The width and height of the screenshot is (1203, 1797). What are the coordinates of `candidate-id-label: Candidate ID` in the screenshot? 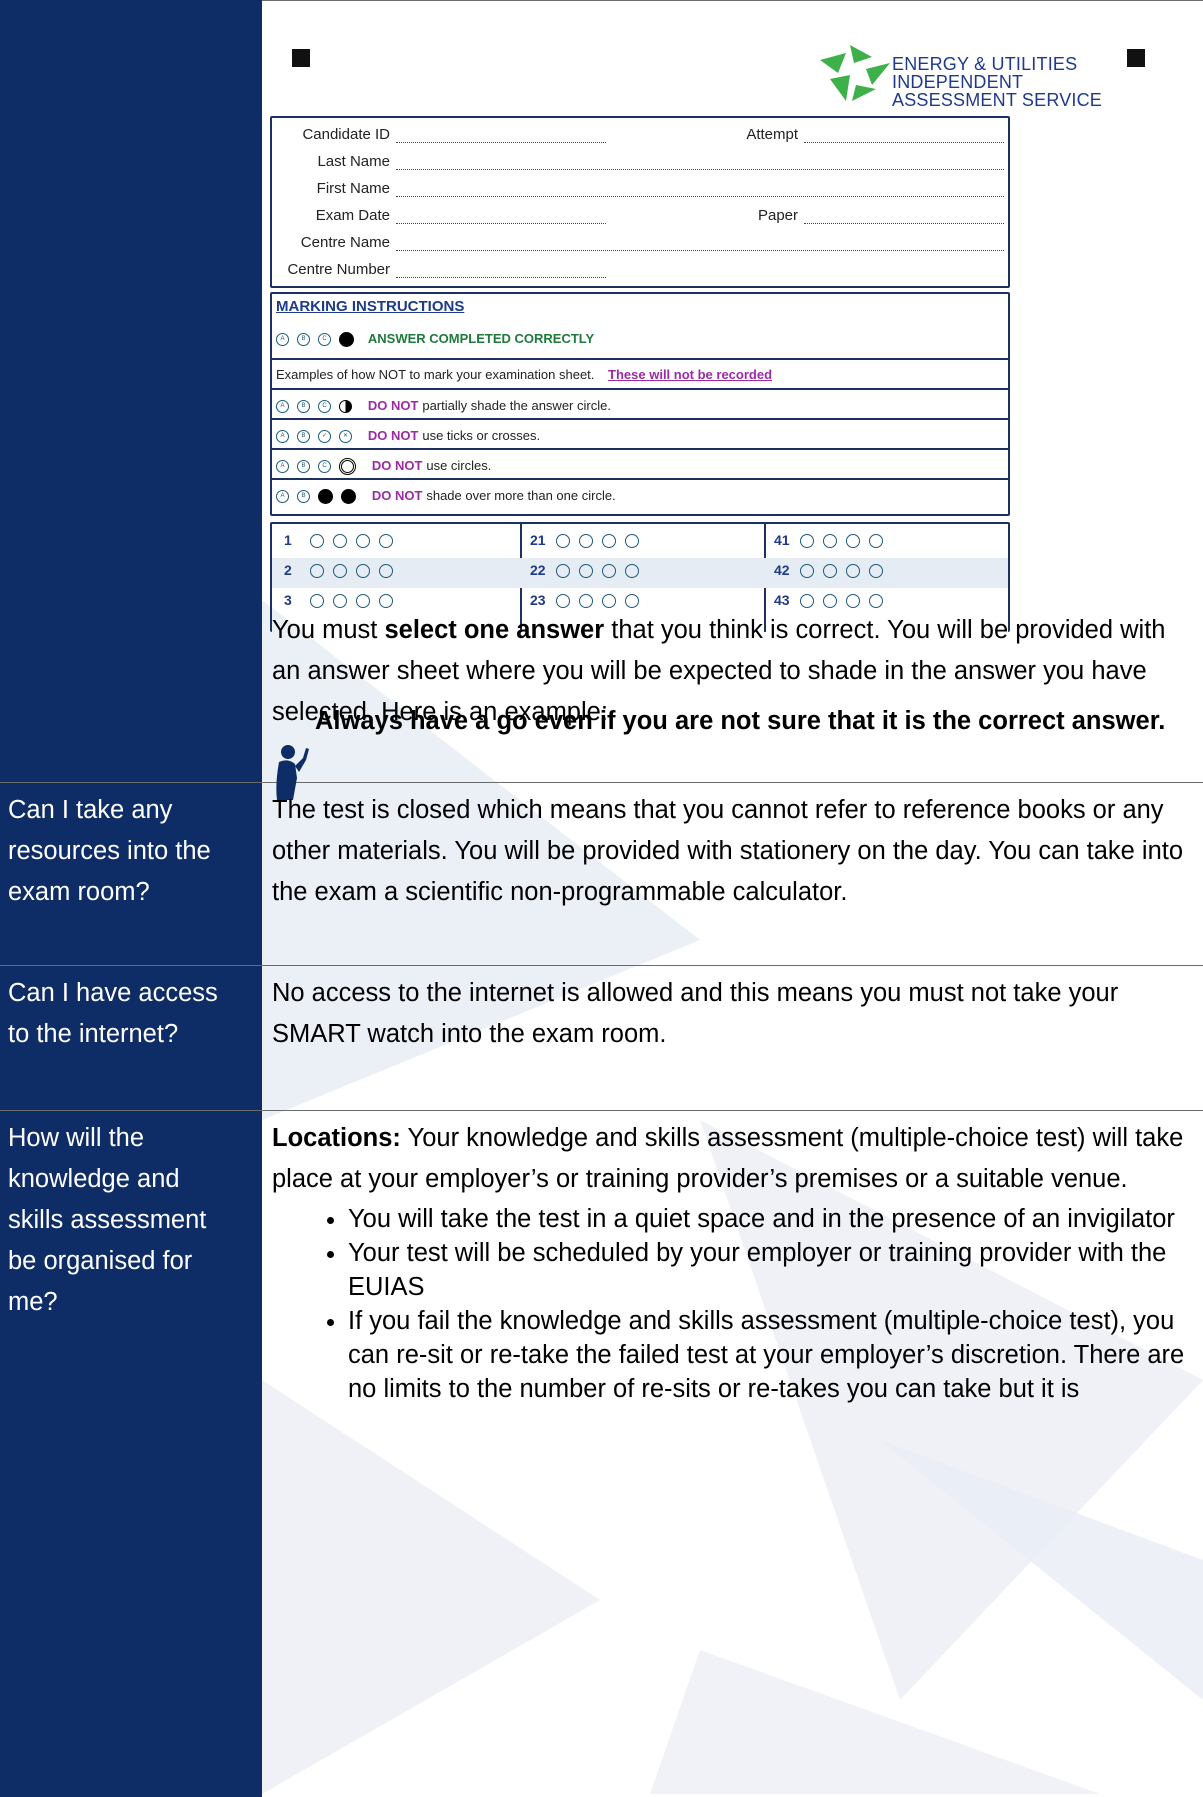 It's located at (346, 134).